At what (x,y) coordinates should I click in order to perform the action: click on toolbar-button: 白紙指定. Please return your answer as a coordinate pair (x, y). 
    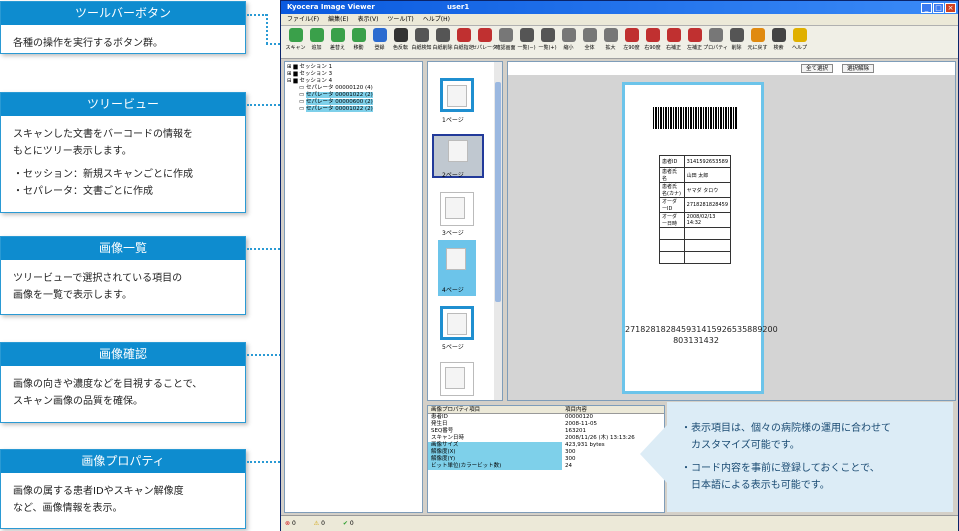
    Looking at the image, I should click on (463, 42).